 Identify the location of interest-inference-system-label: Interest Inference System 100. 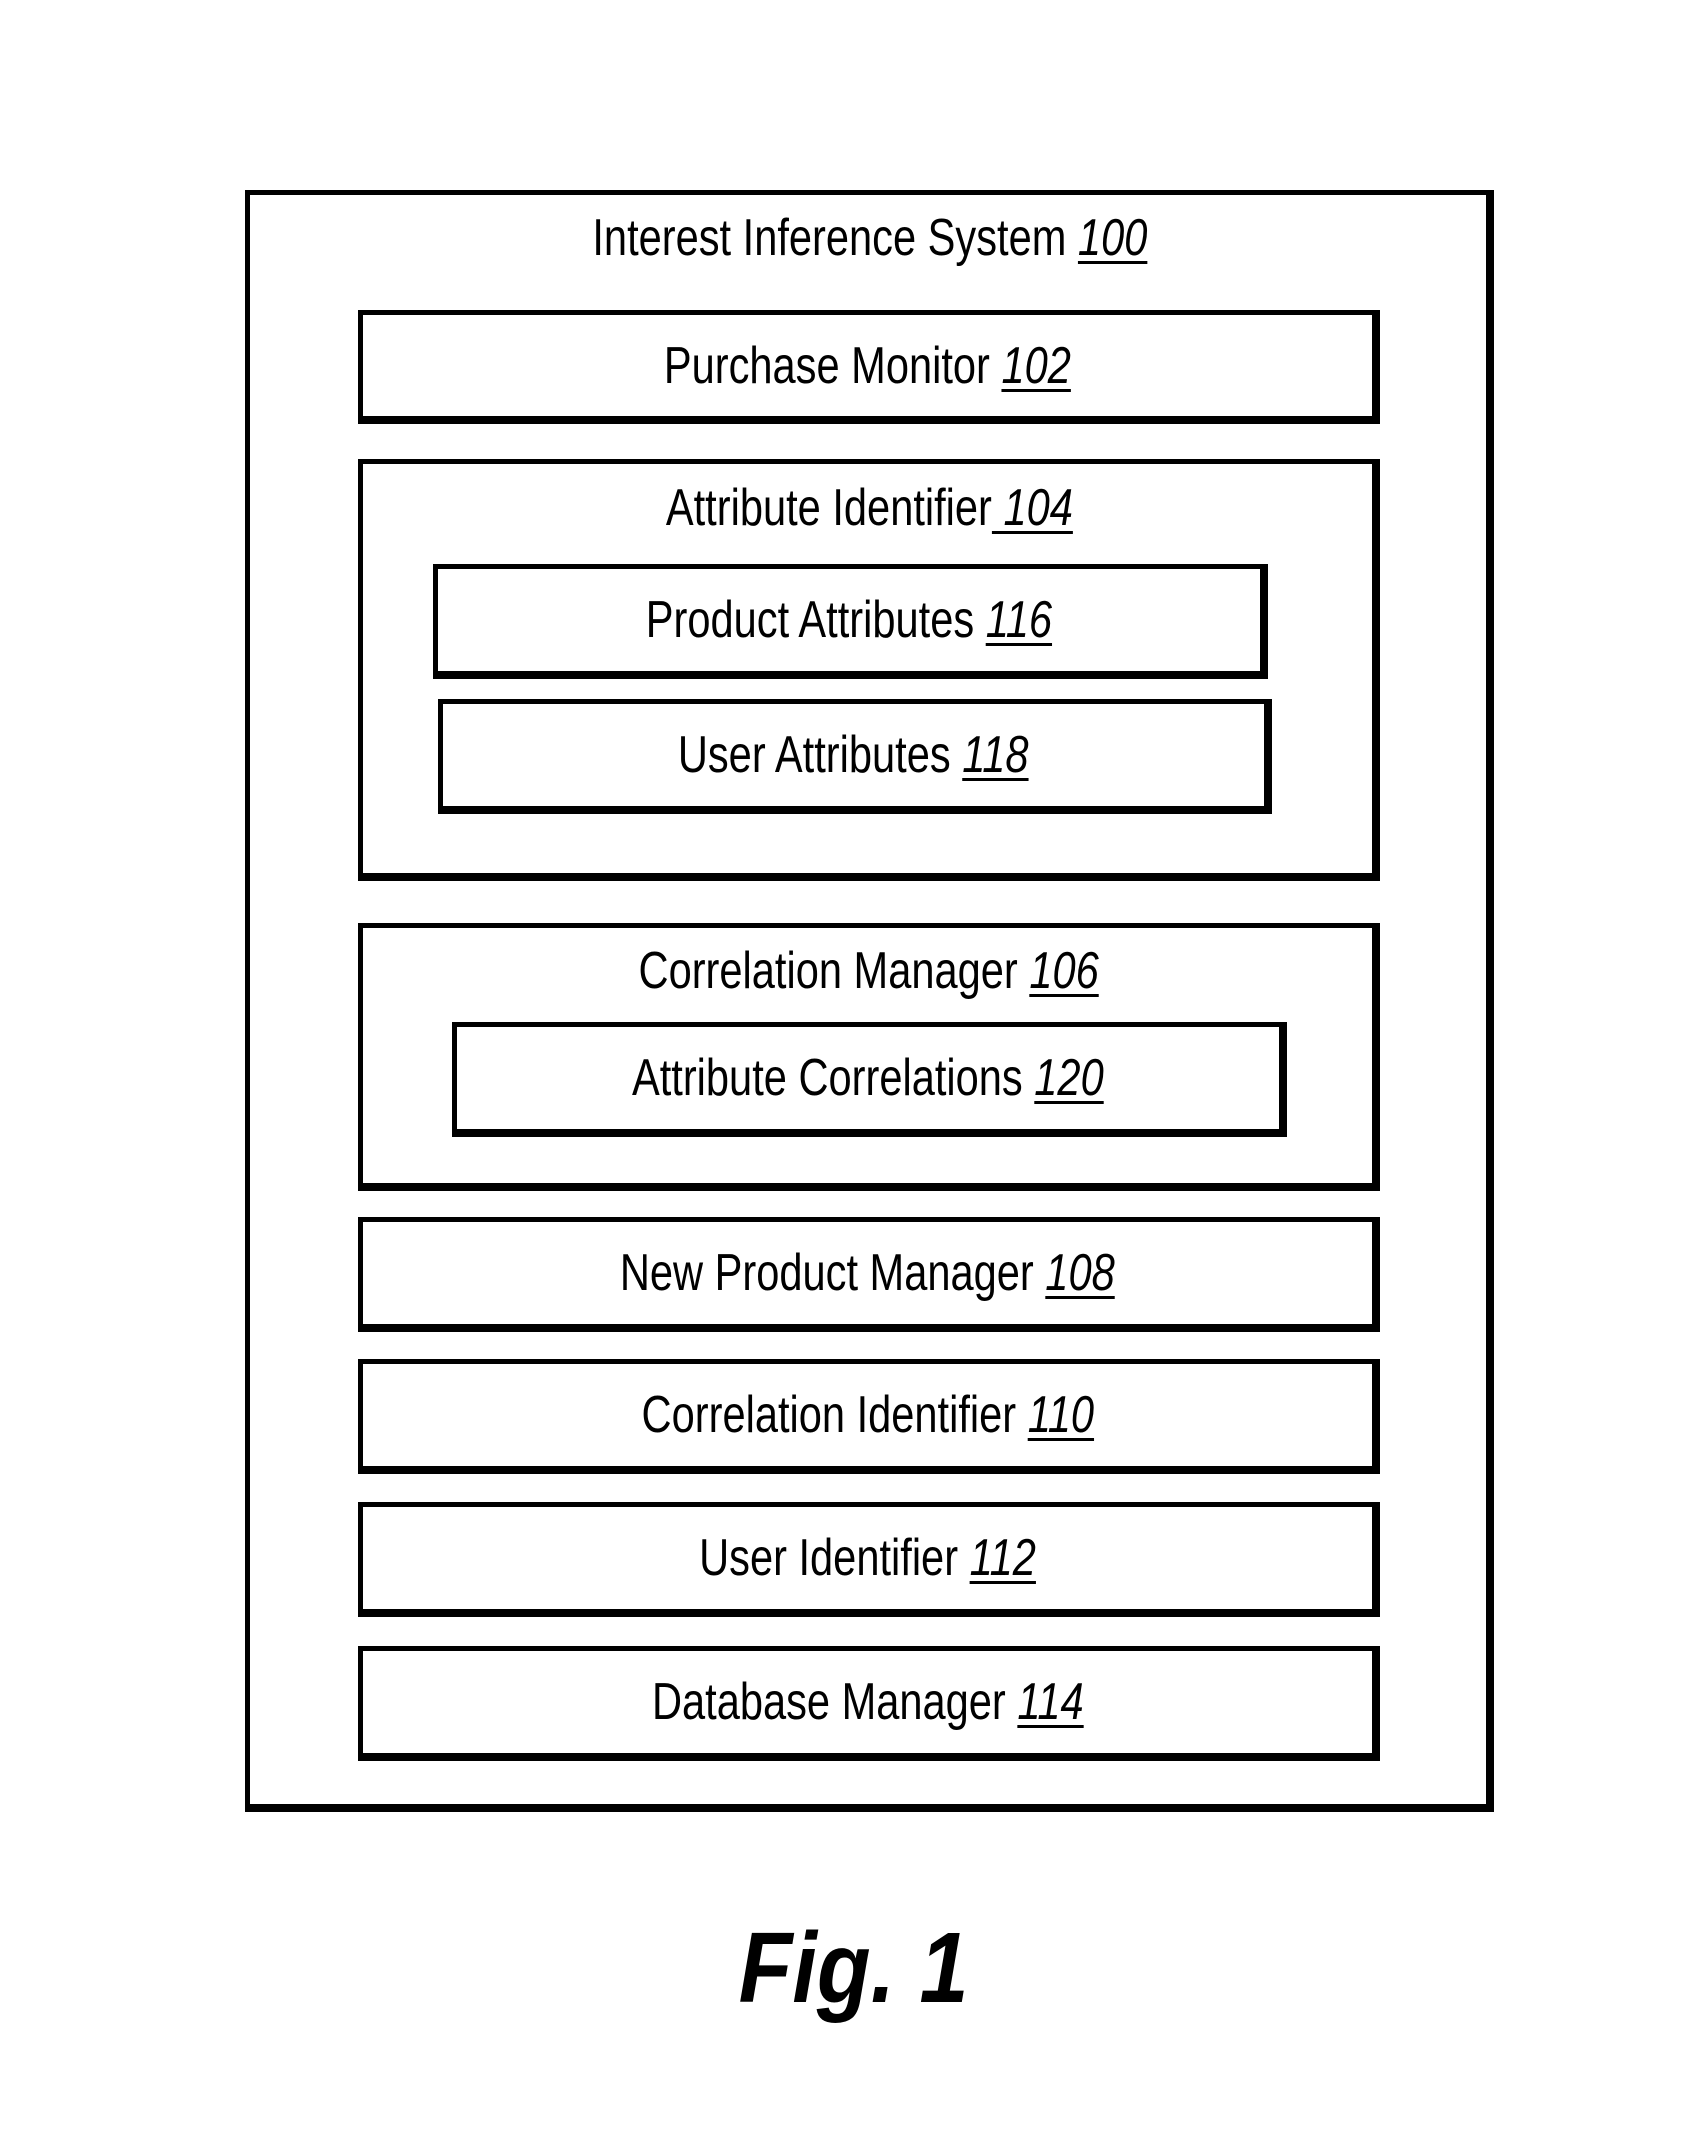
(869, 238).